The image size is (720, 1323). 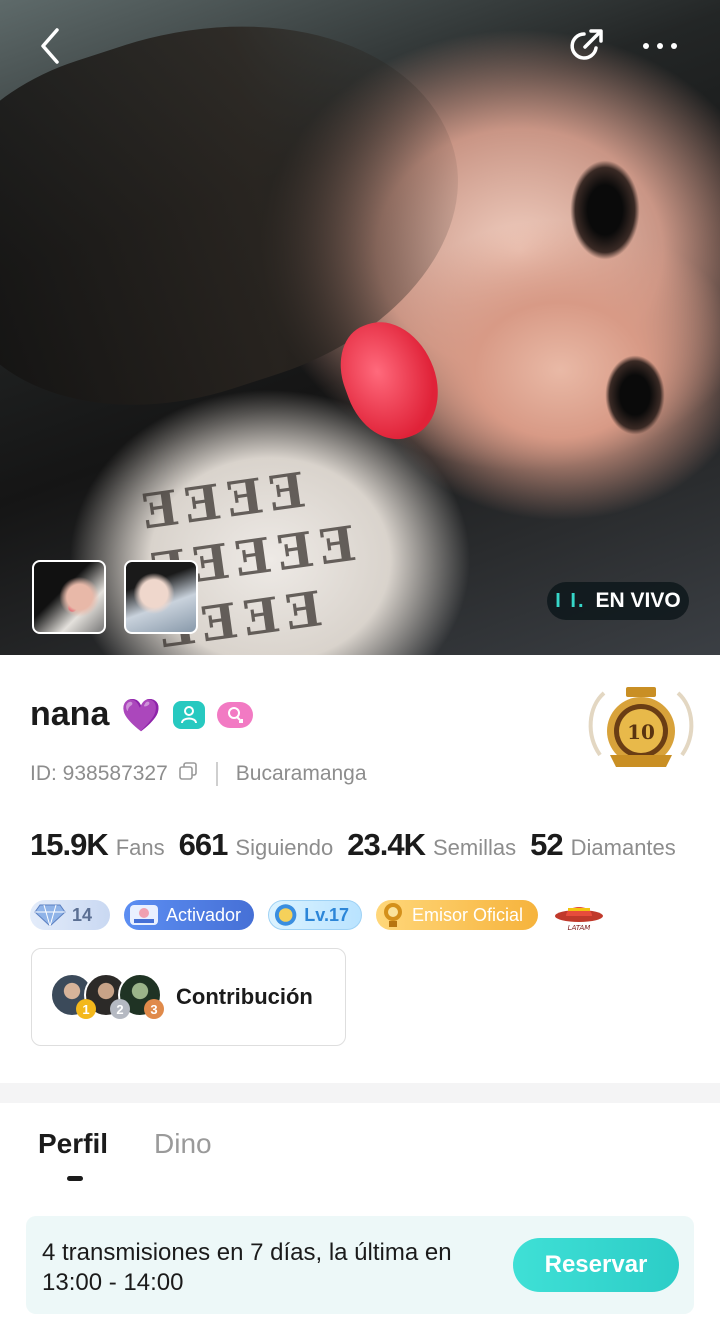 I want to click on diamond-badge-count: 14, so click(x=82, y=914).